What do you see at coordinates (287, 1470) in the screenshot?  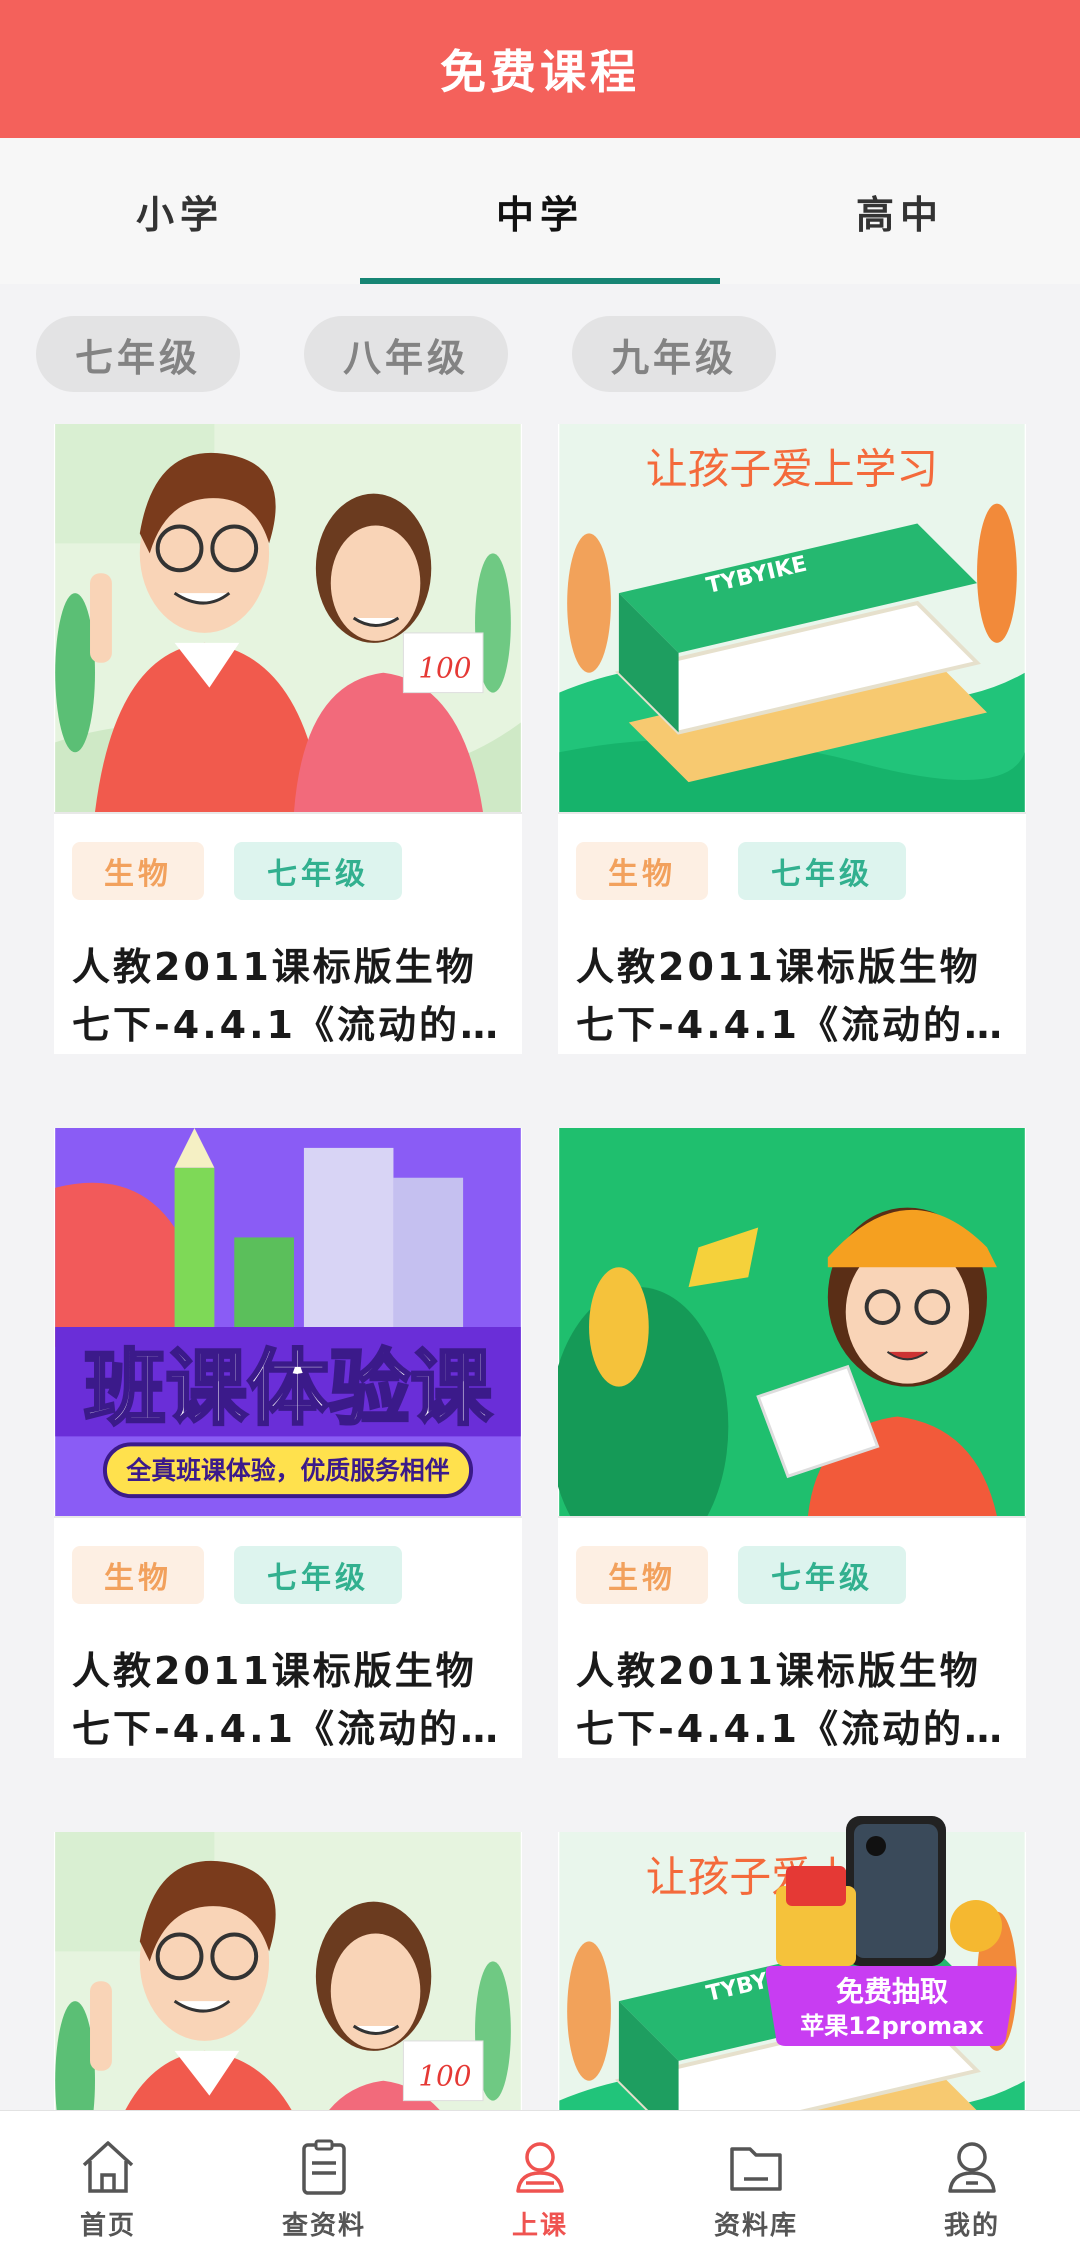 I see `thumbnail-subcaption: 全真班课体验，优质服务相伴` at bounding box center [287, 1470].